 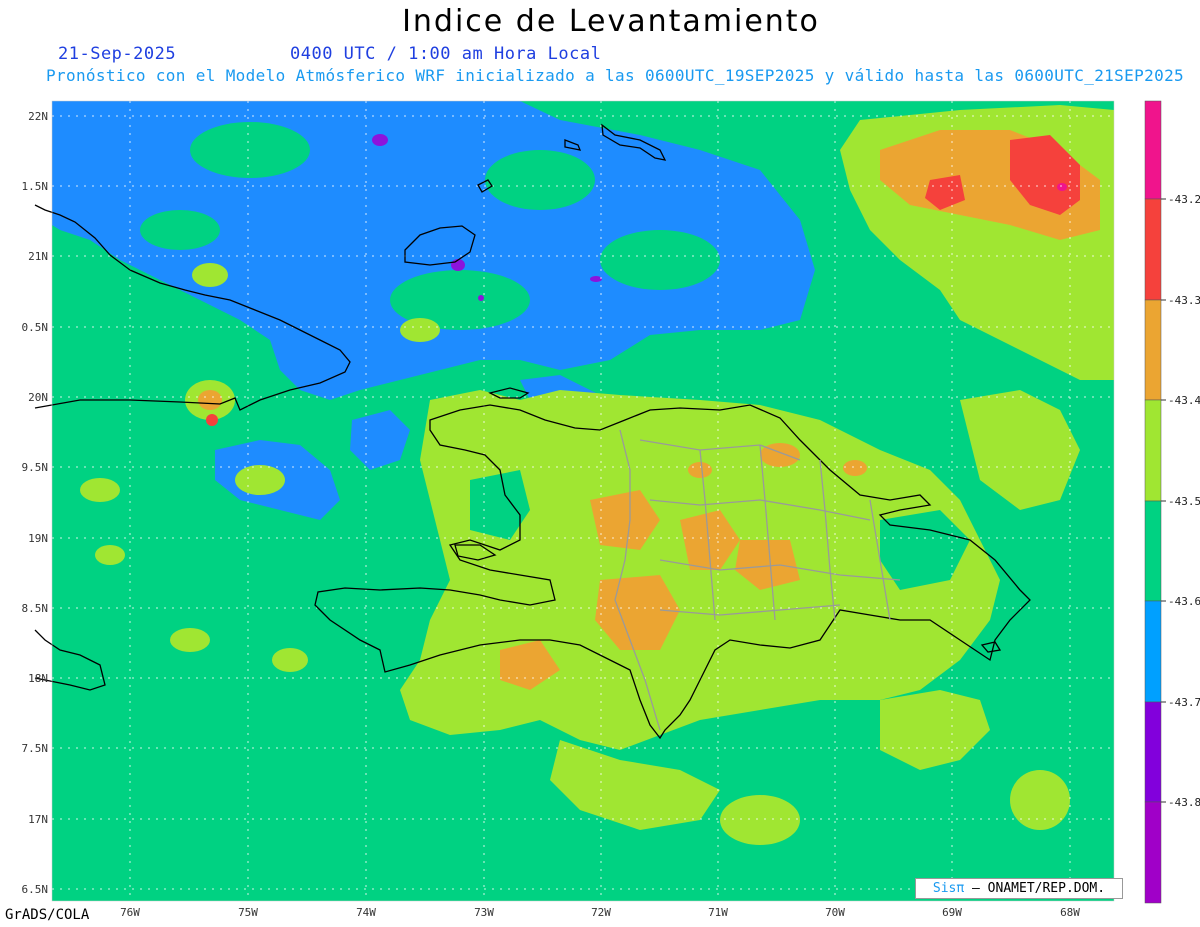 I want to click on credit-text: – ONAMET/REP.DOM., so click(x=1039, y=888).